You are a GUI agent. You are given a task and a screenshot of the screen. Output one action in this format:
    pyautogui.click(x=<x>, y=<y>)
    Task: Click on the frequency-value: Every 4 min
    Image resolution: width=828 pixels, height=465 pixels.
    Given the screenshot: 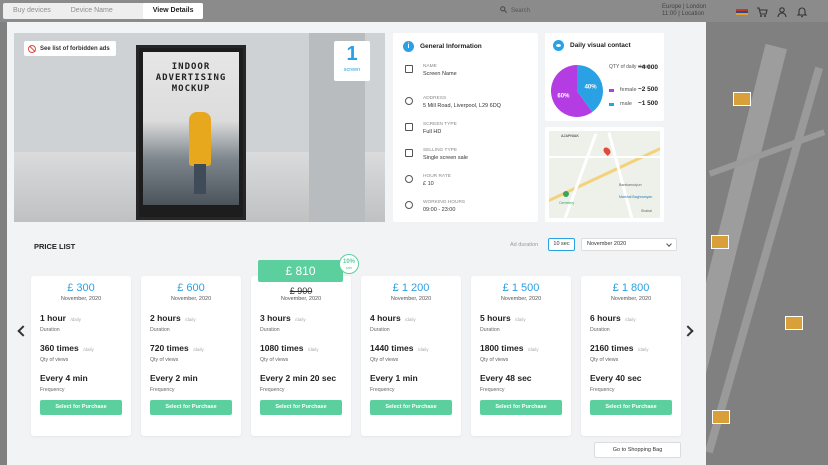 What is the action you would take?
    pyautogui.click(x=64, y=378)
    